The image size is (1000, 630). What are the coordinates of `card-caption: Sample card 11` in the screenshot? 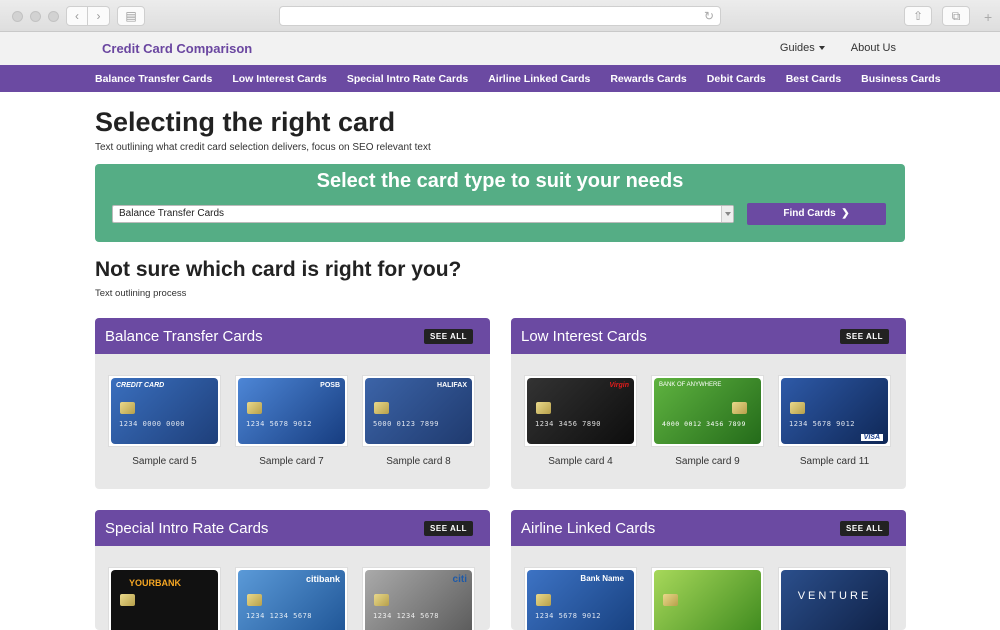 It's located at (834, 461).